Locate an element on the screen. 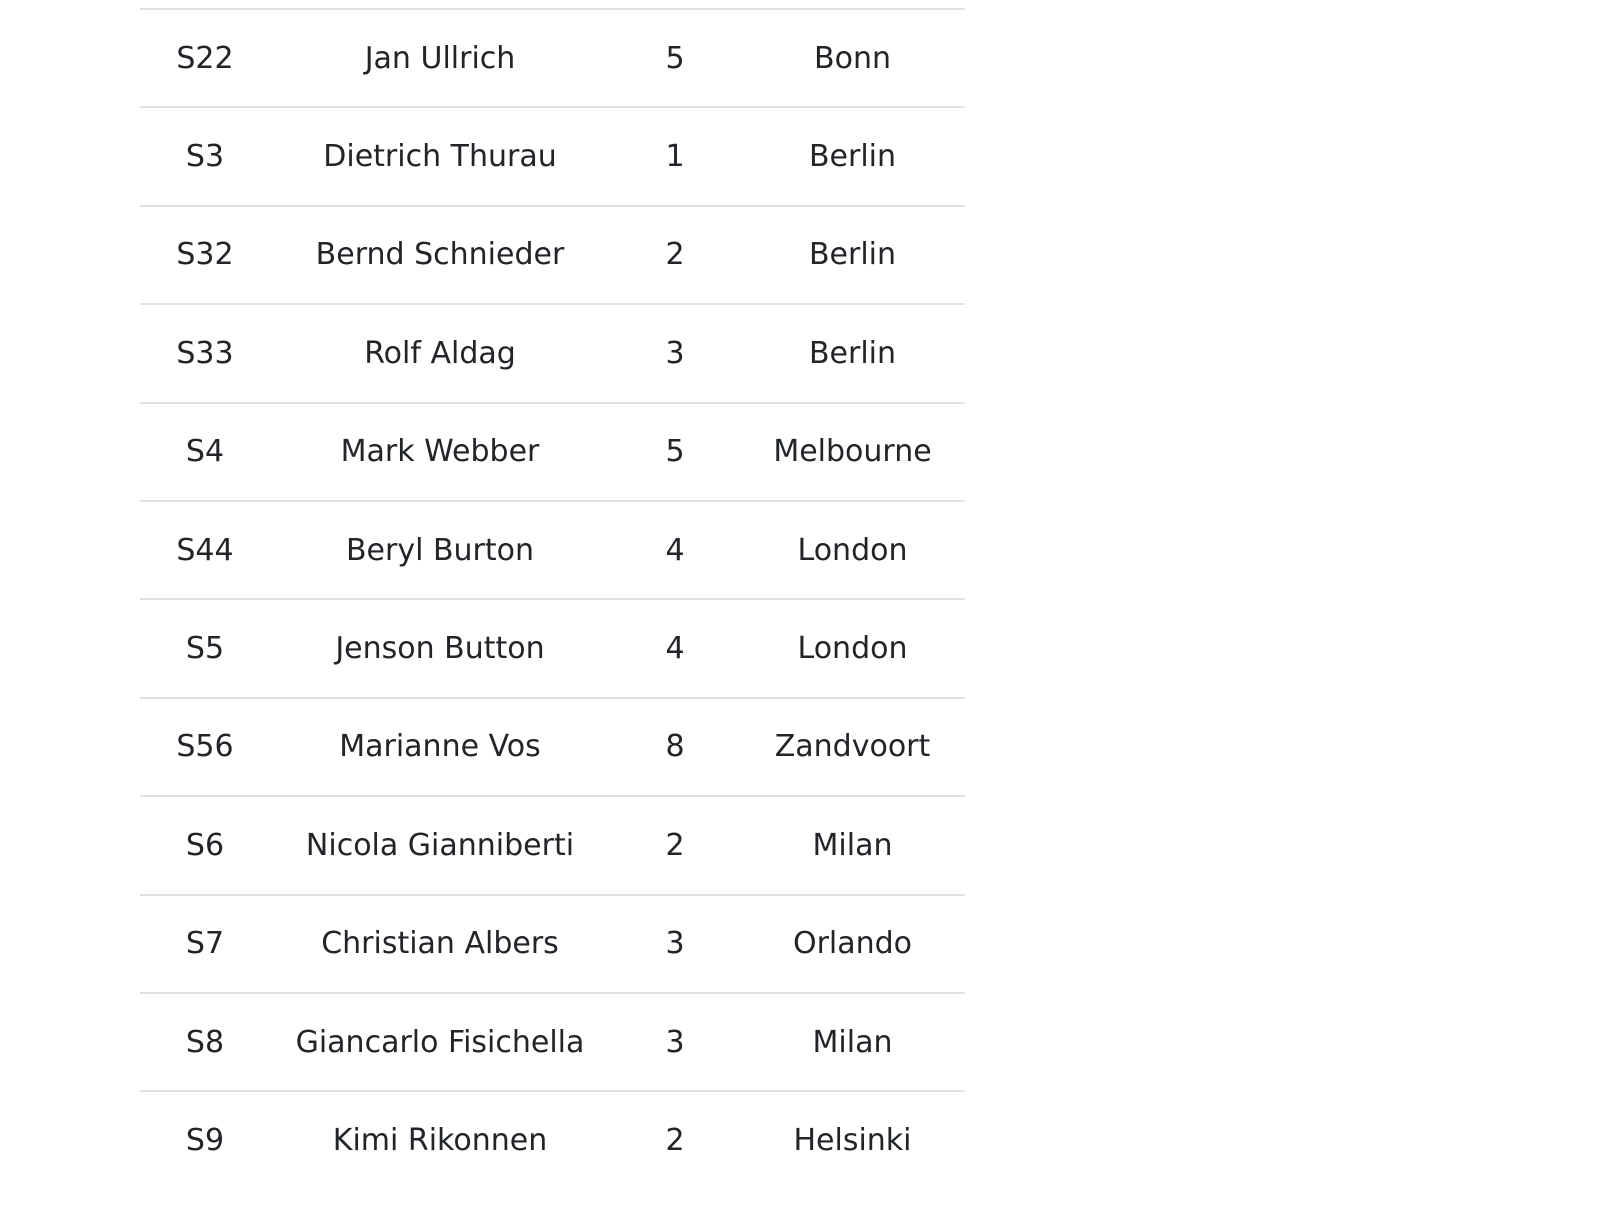 The image size is (1602, 1210). cell-name: Mark Webber is located at coordinates (440, 452).